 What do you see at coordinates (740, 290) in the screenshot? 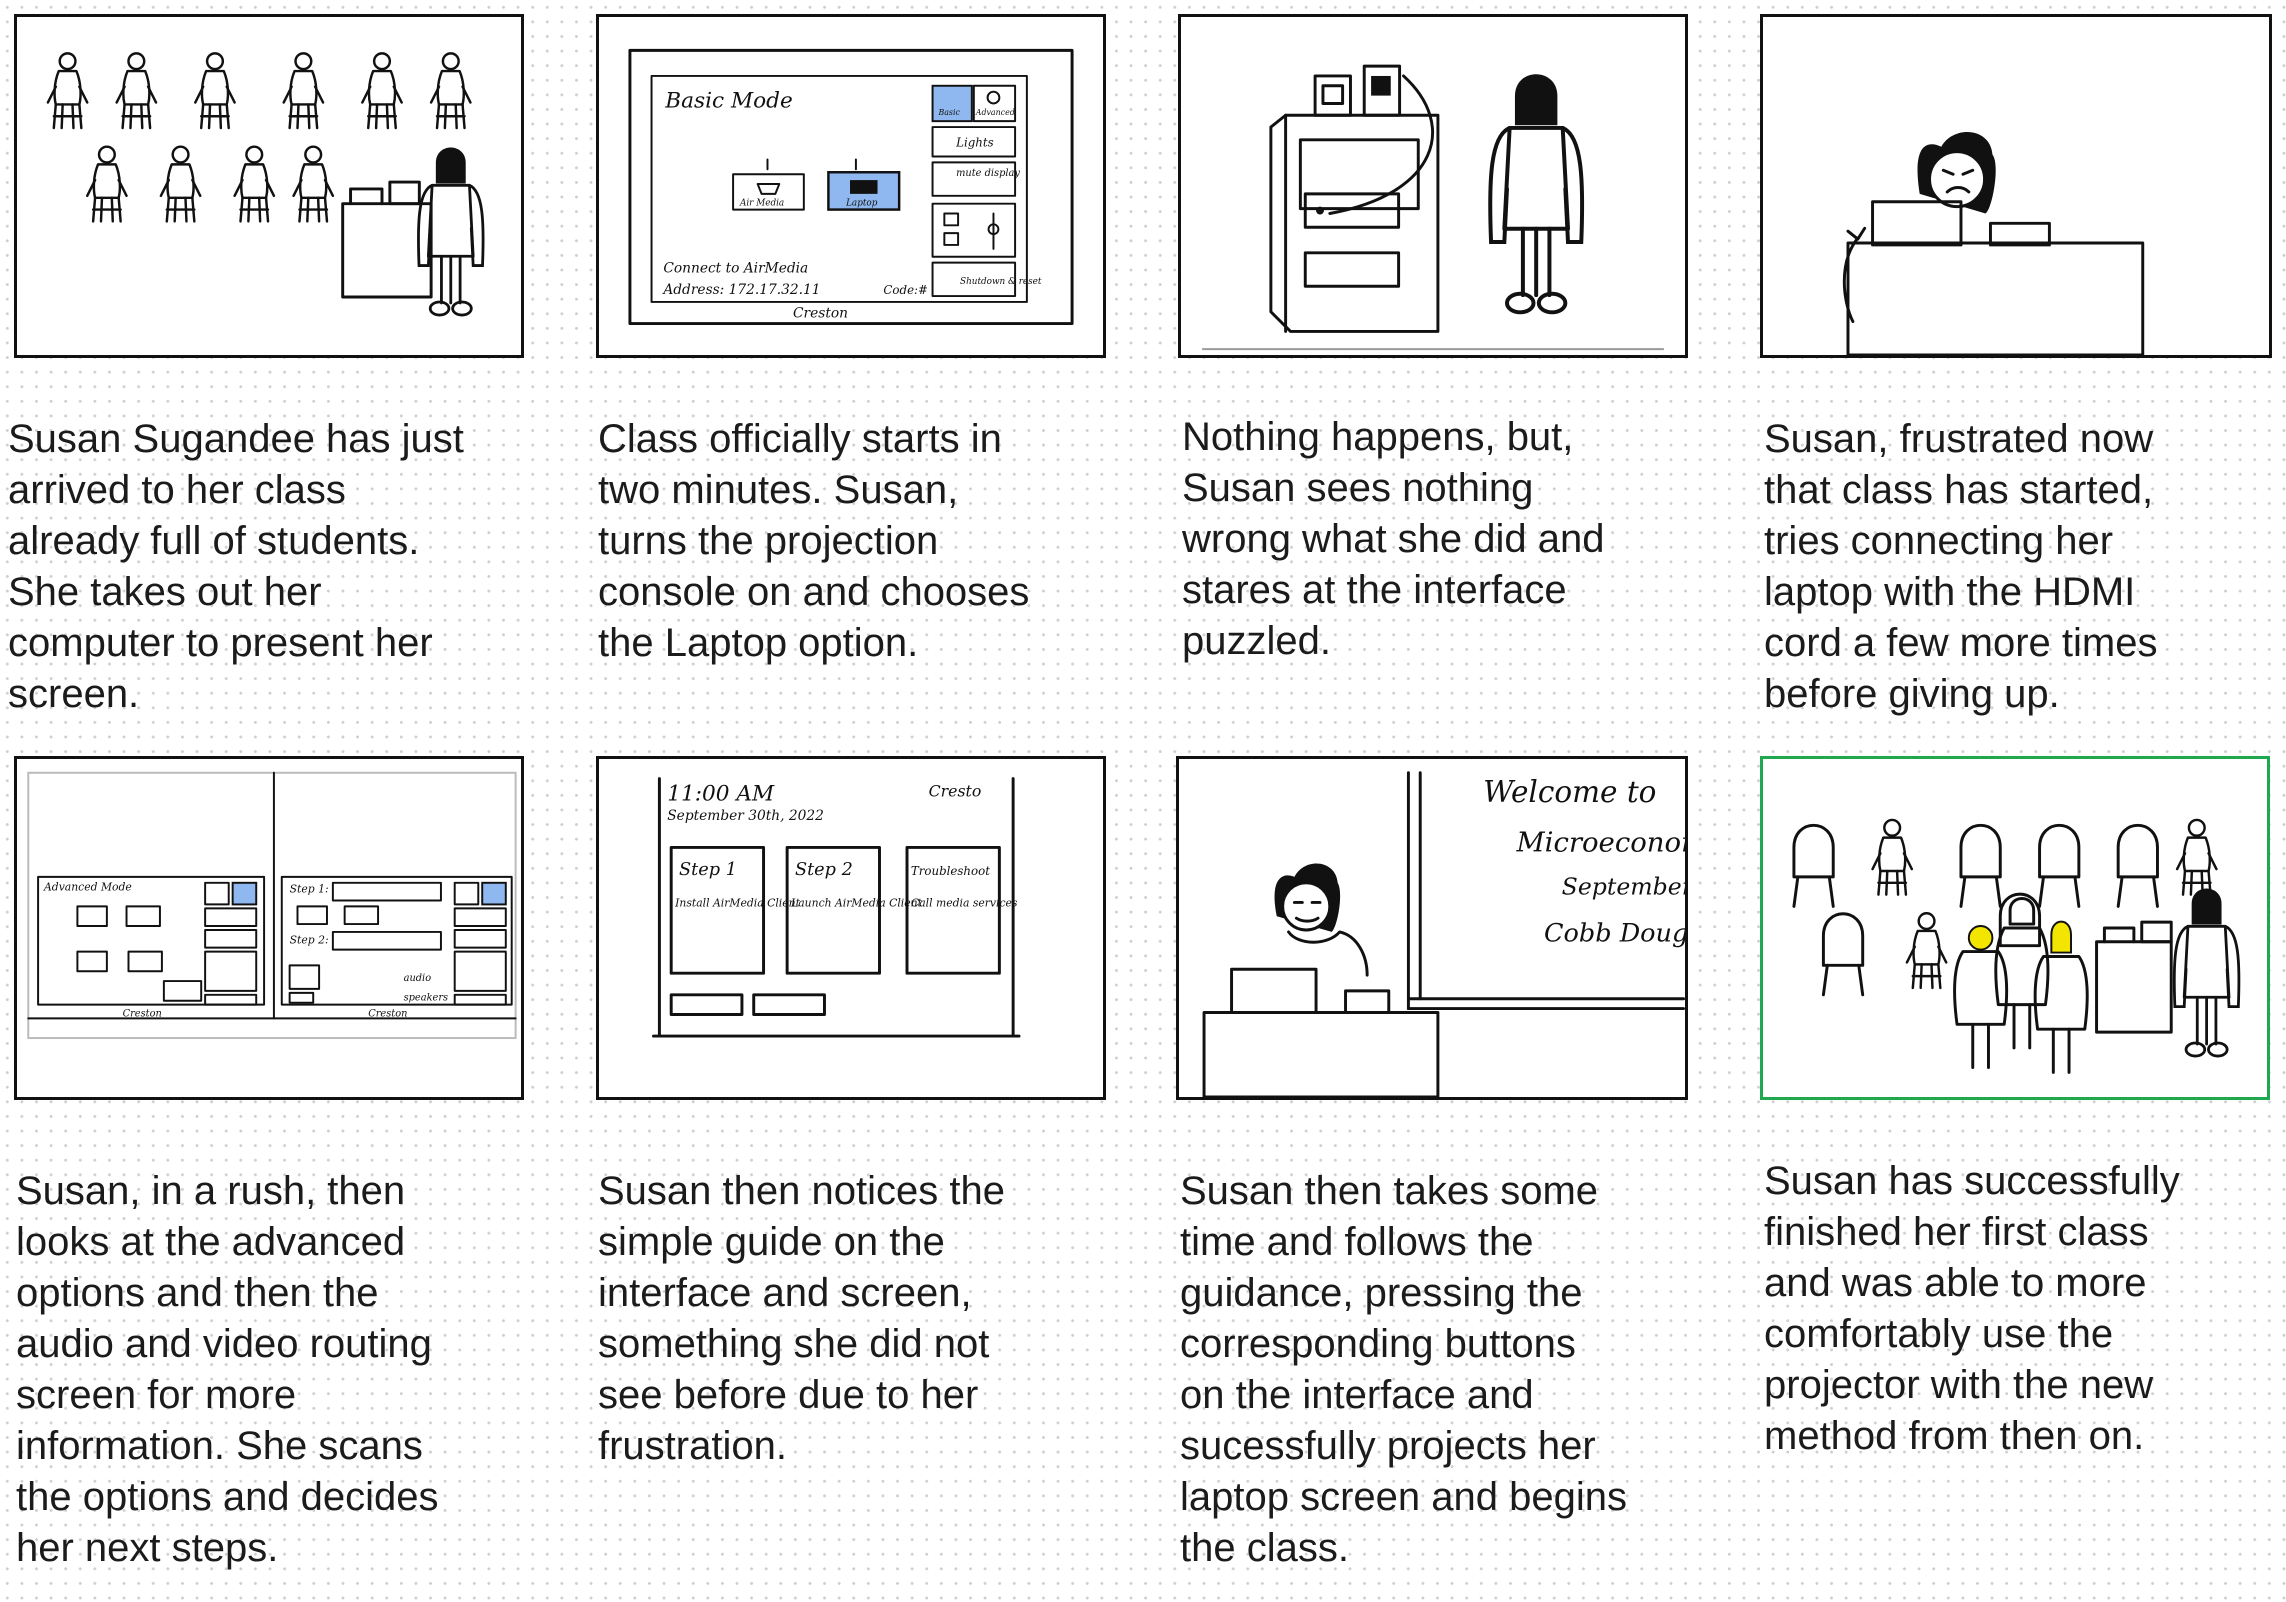
I see `svg-text: Address: 172.17.32.11` at bounding box center [740, 290].